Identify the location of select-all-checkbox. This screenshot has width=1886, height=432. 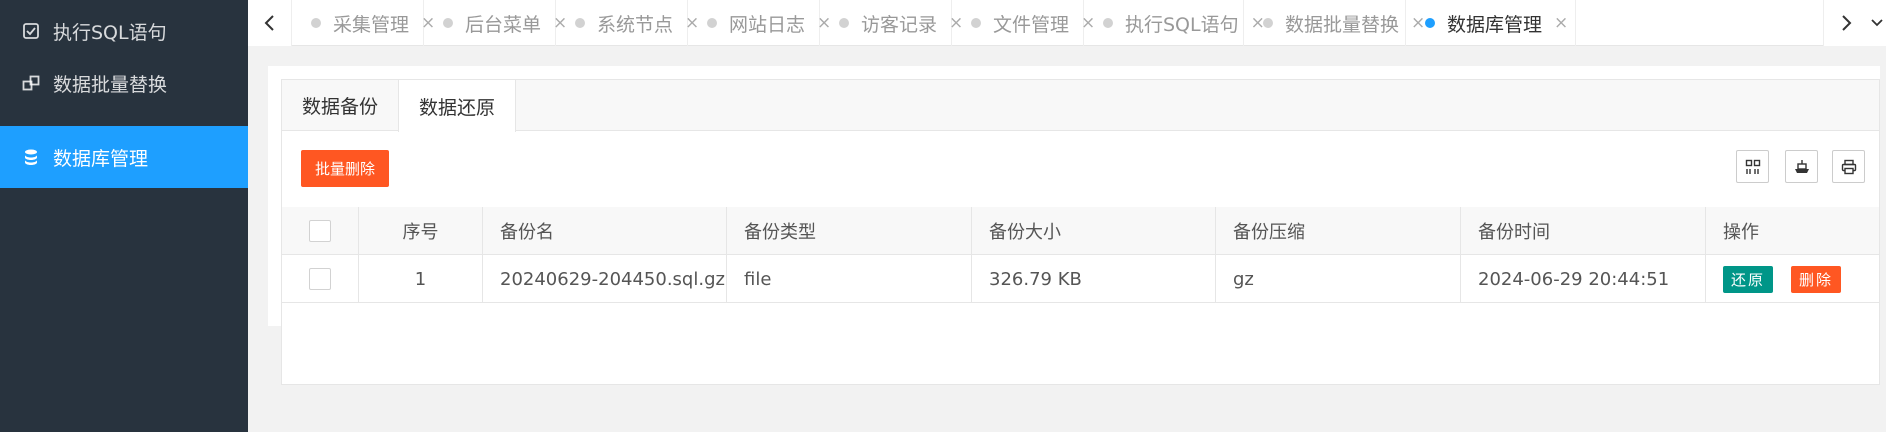
(320, 231).